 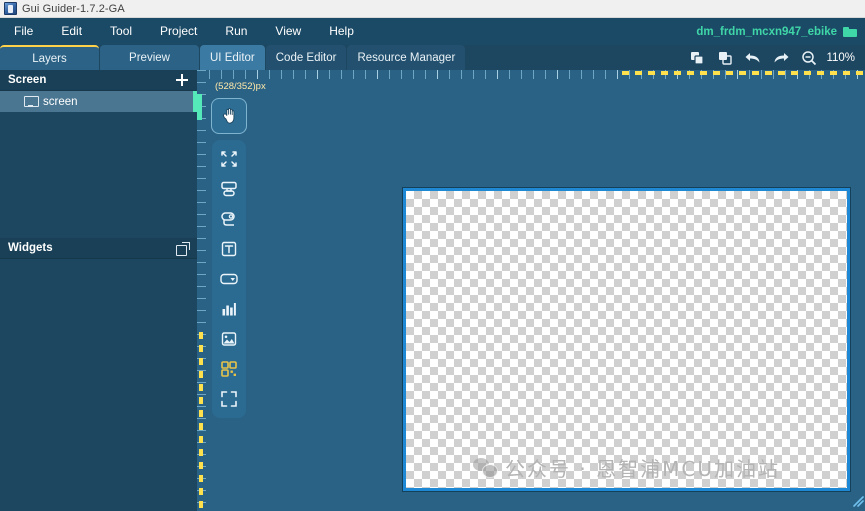 I want to click on sidebar-item-label: screen, so click(x=60, y=101).